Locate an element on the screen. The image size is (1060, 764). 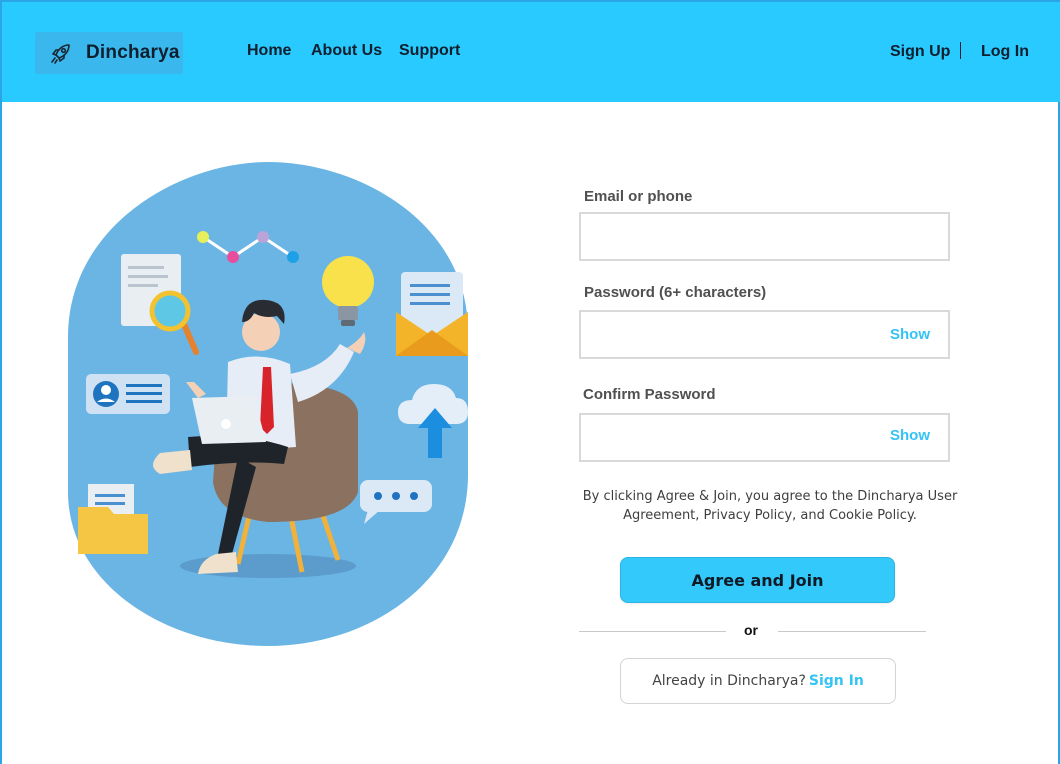
envelope-icon is located at coordinates (432, 314).